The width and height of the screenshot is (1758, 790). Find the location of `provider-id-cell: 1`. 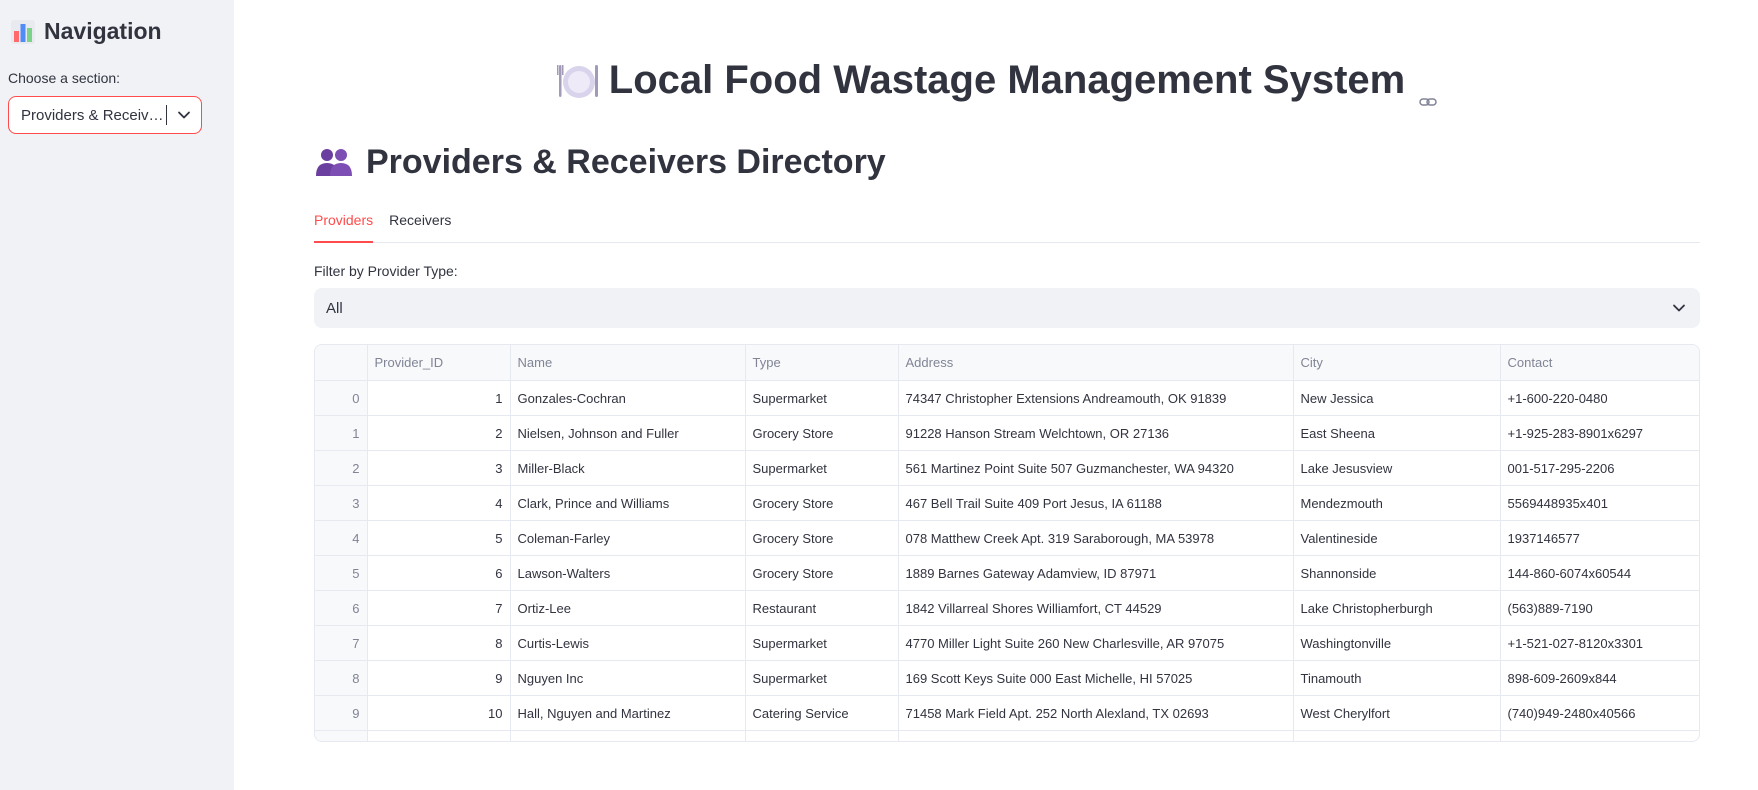

provider-id-cell: 1 is located at coordinates (439, 398).